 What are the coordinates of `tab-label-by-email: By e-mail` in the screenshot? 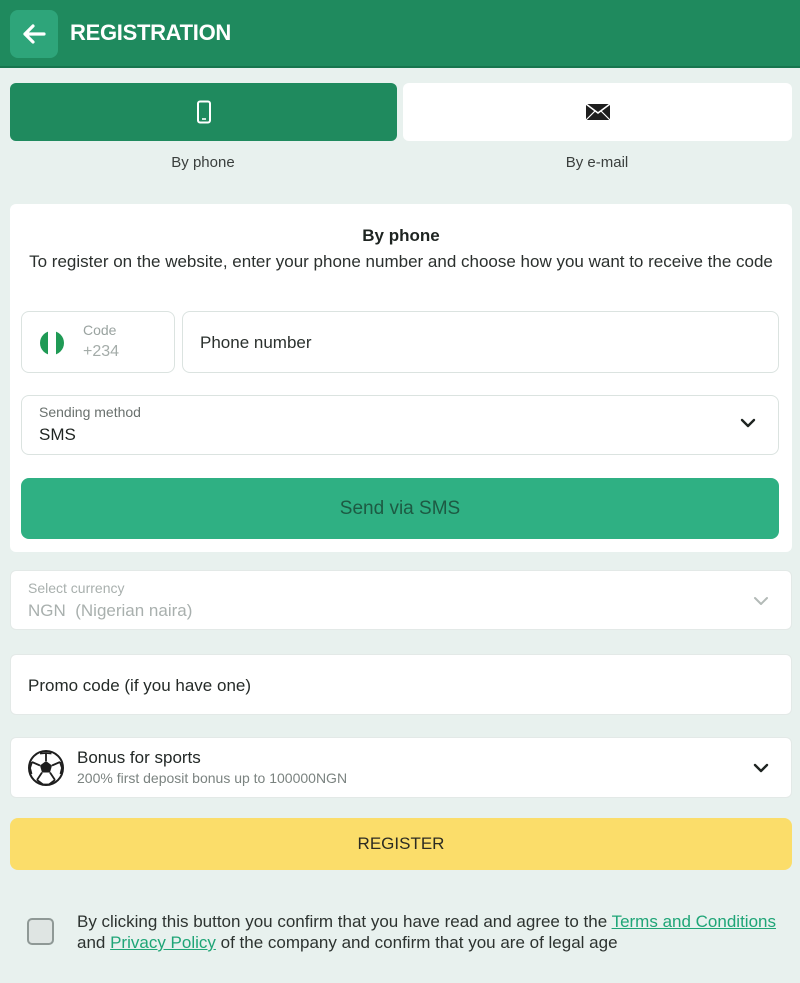 It's located at (597, 162).